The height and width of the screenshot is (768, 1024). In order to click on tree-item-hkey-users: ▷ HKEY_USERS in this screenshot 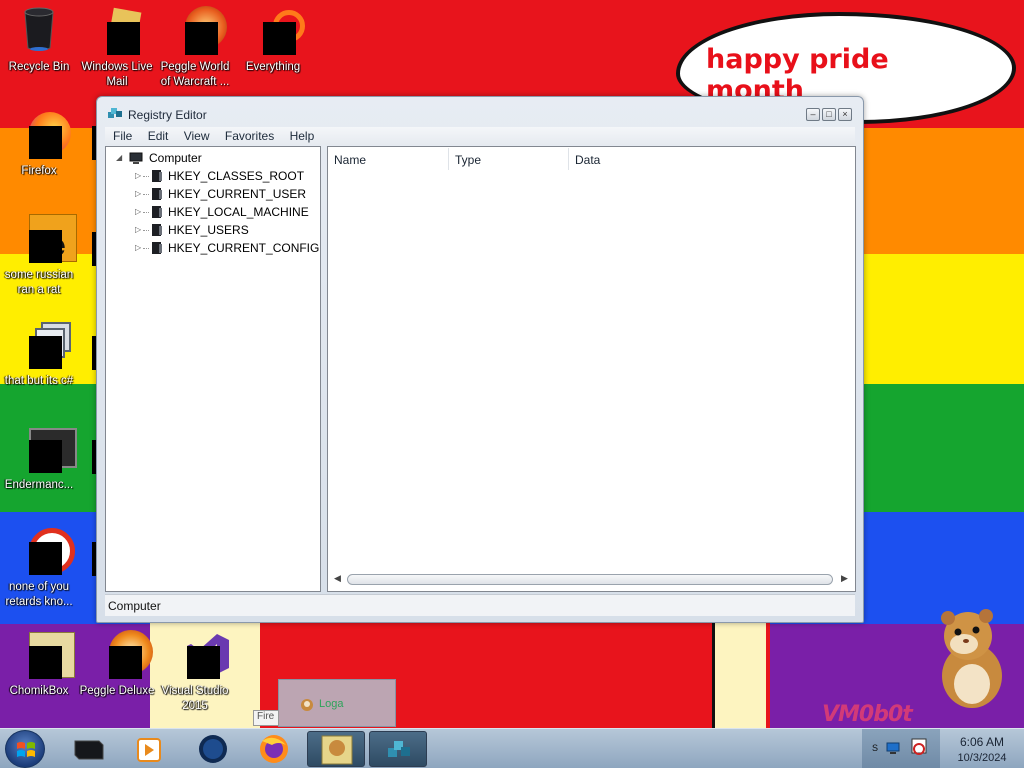, I will do `click(211, 230)`.